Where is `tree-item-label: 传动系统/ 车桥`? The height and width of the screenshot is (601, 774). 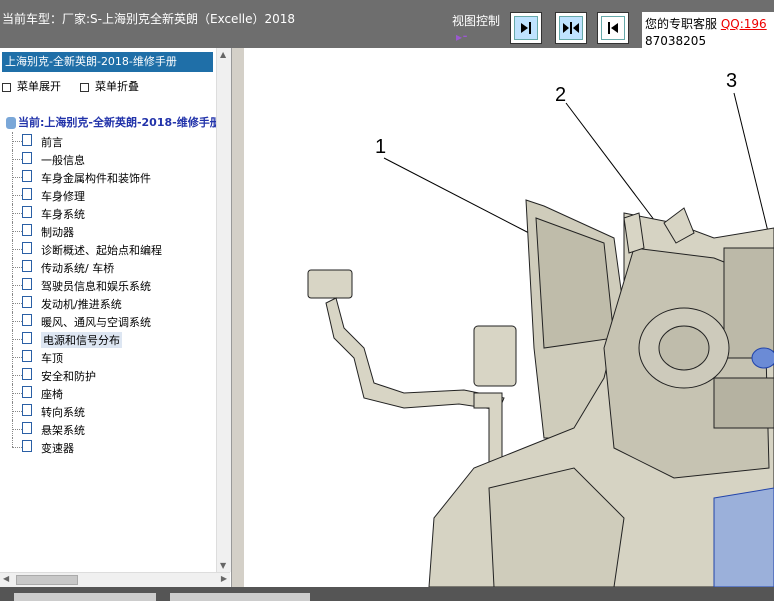 tree-item-label: 传动系统/ 车桥 is located at coordinates (78, 268).